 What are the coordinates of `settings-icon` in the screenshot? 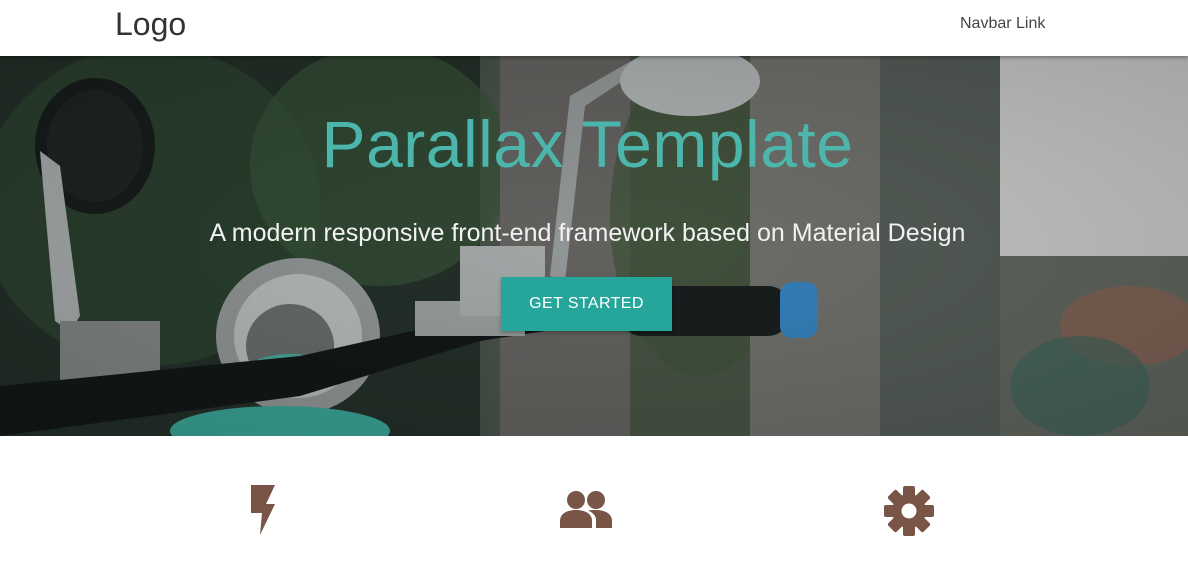 It's located at (909, 511).